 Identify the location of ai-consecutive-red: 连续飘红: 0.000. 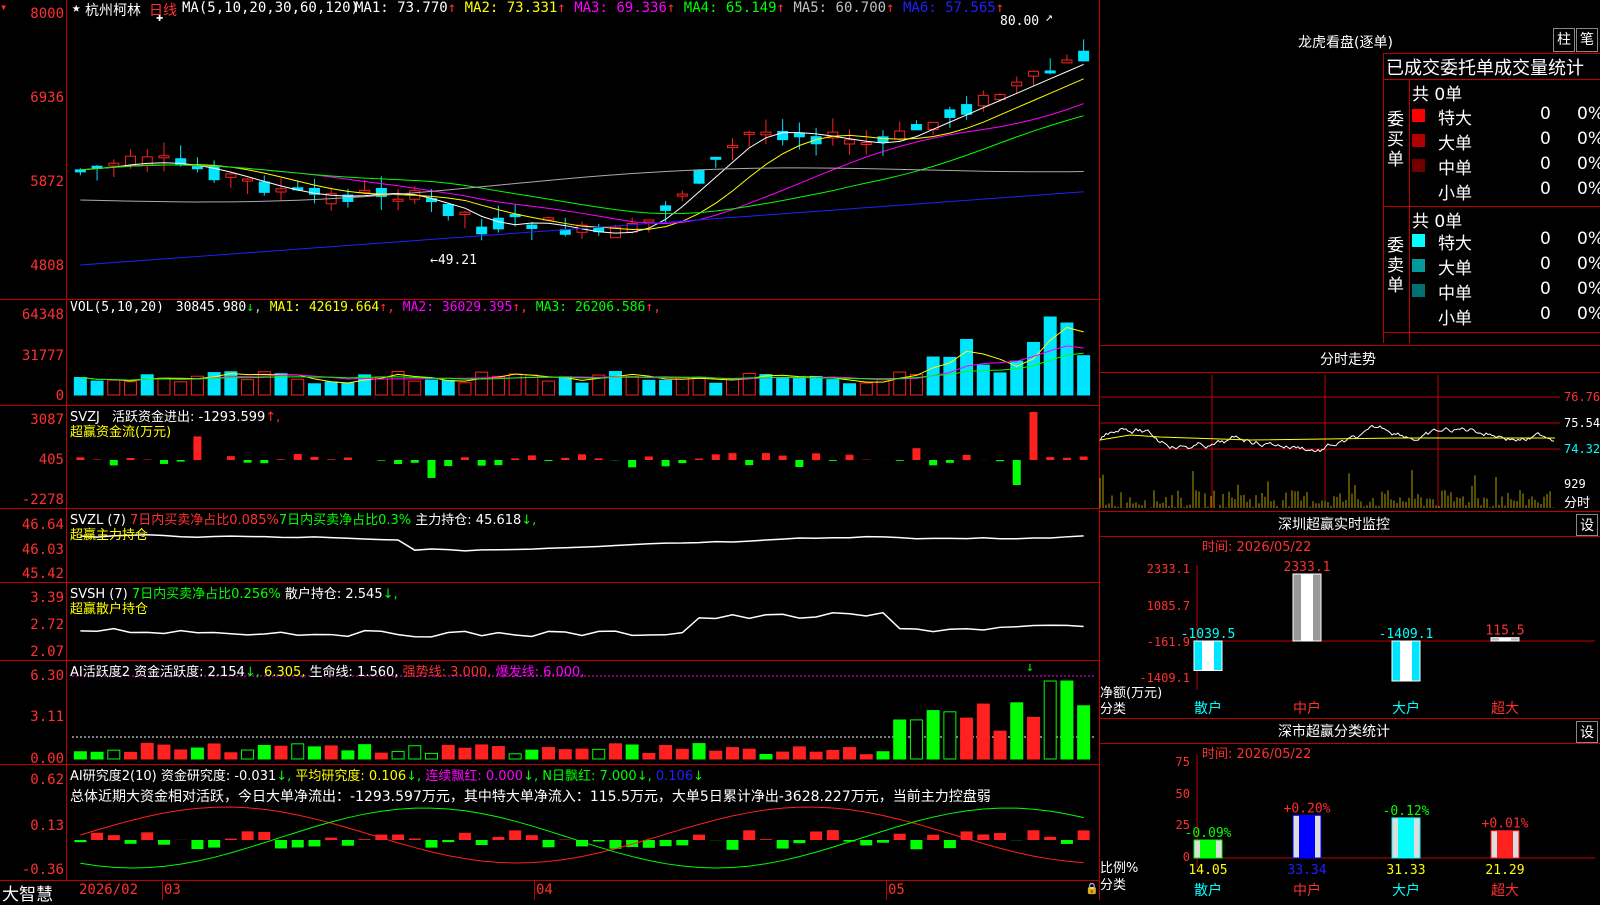
(474, 776).